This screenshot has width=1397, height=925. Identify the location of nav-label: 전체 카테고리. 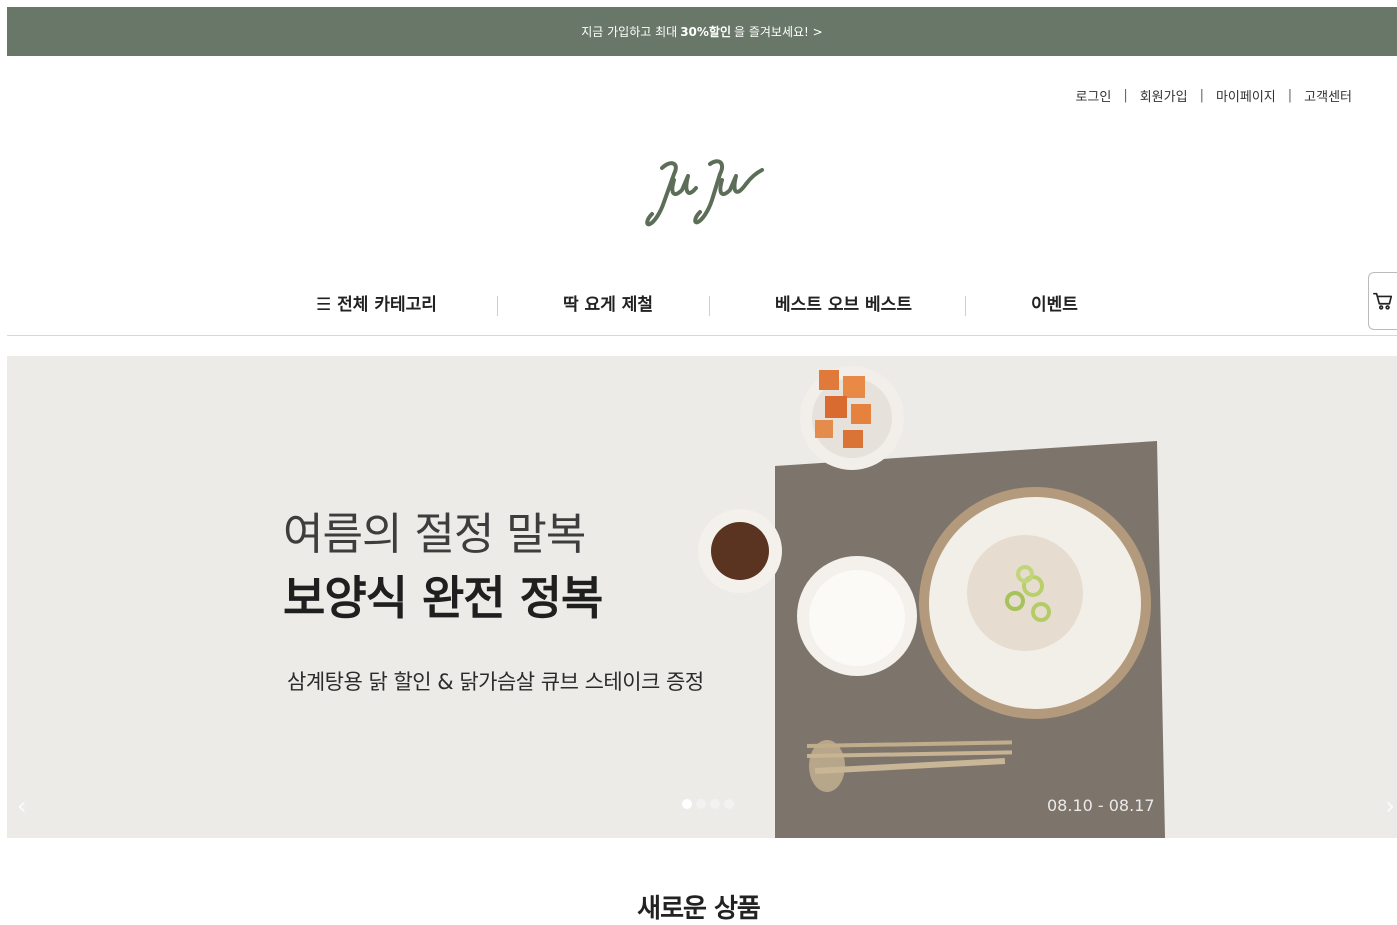
(387, 305).